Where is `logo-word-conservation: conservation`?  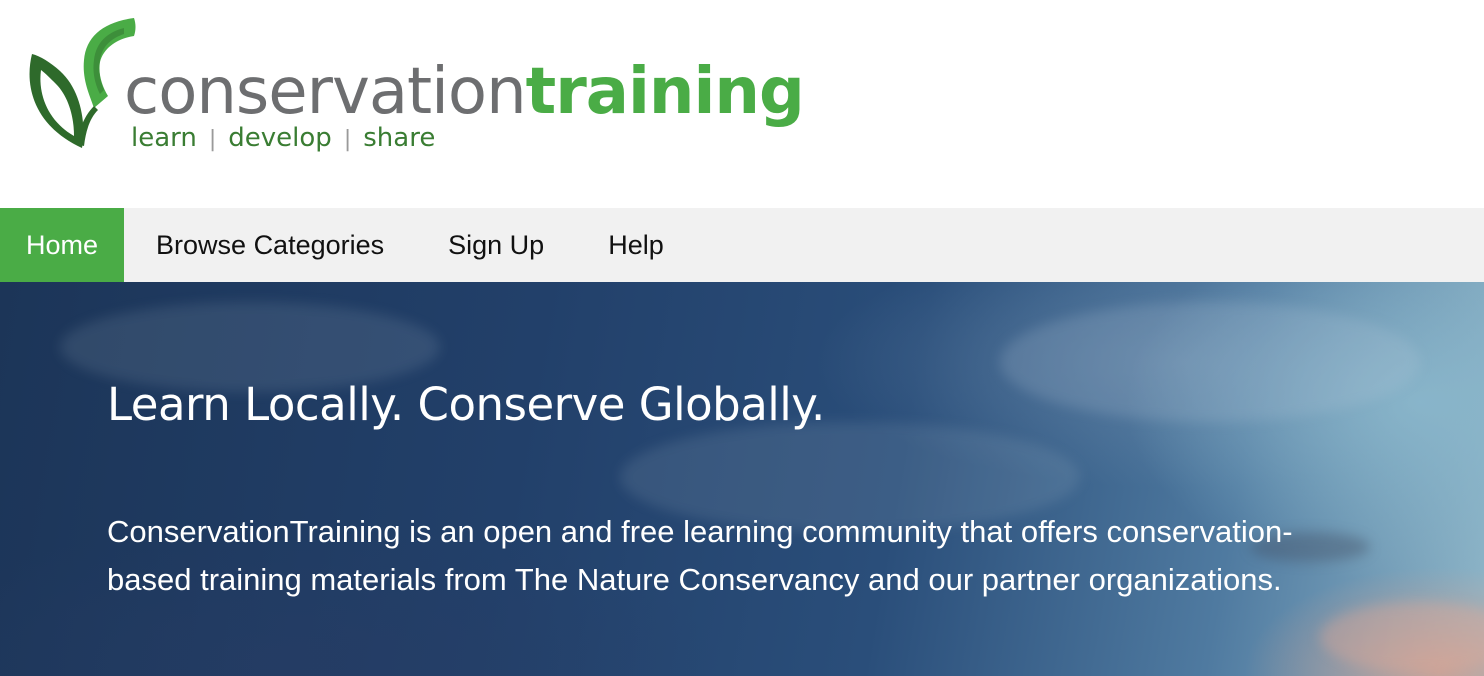 logo-word-conservation: conservation is located at coordinates (325, 92).